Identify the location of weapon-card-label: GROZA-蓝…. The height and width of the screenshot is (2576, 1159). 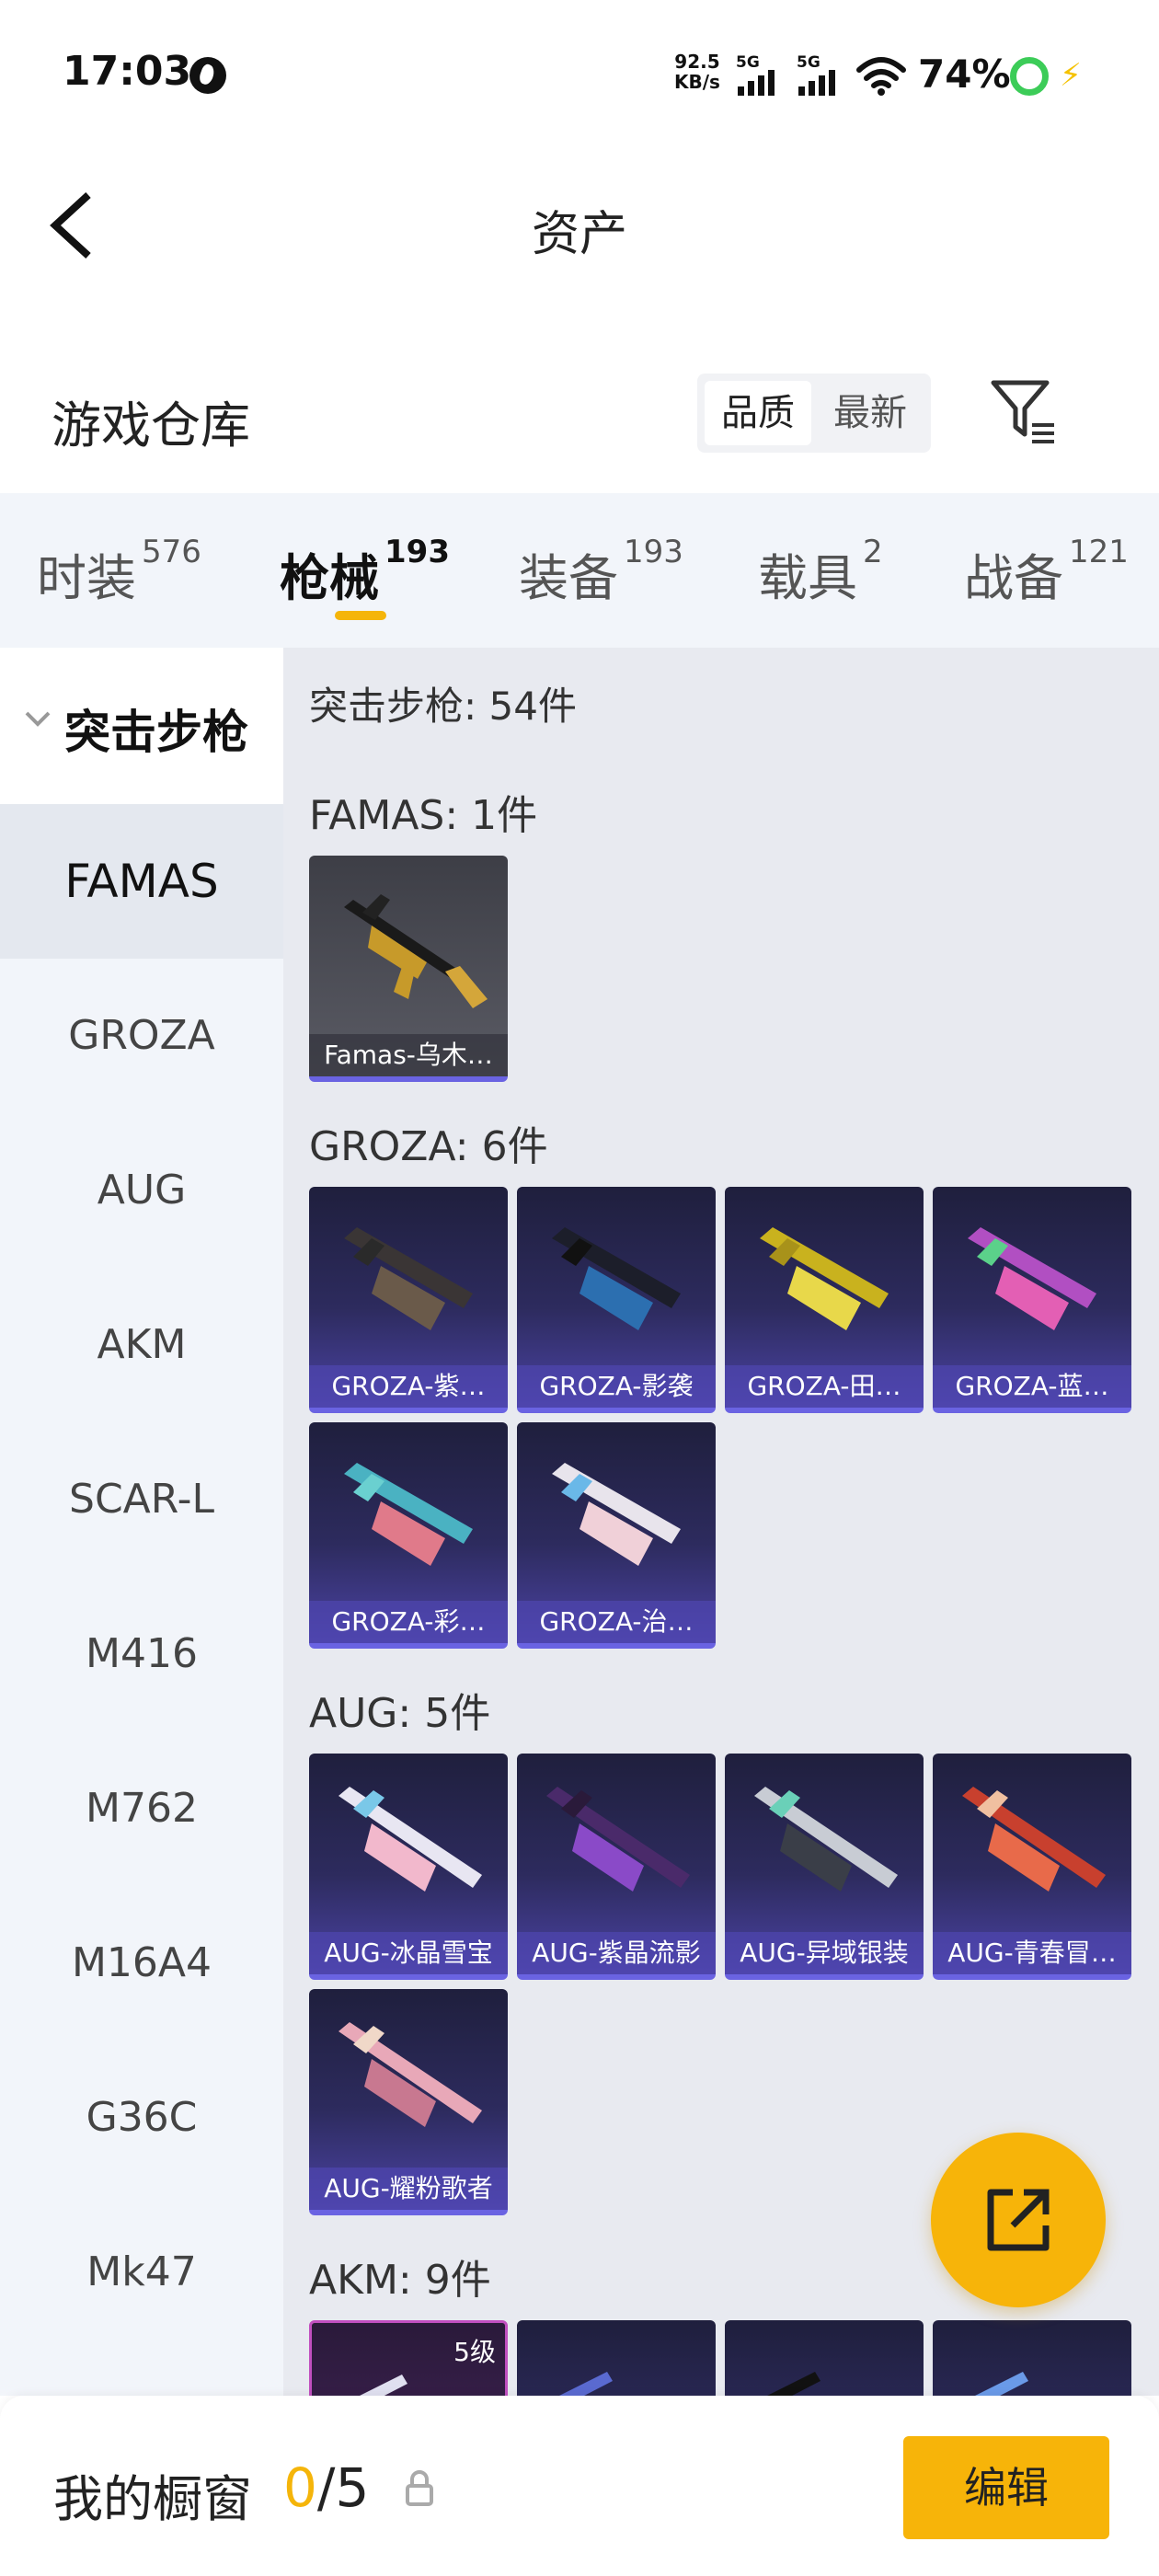
(1032, 1386).